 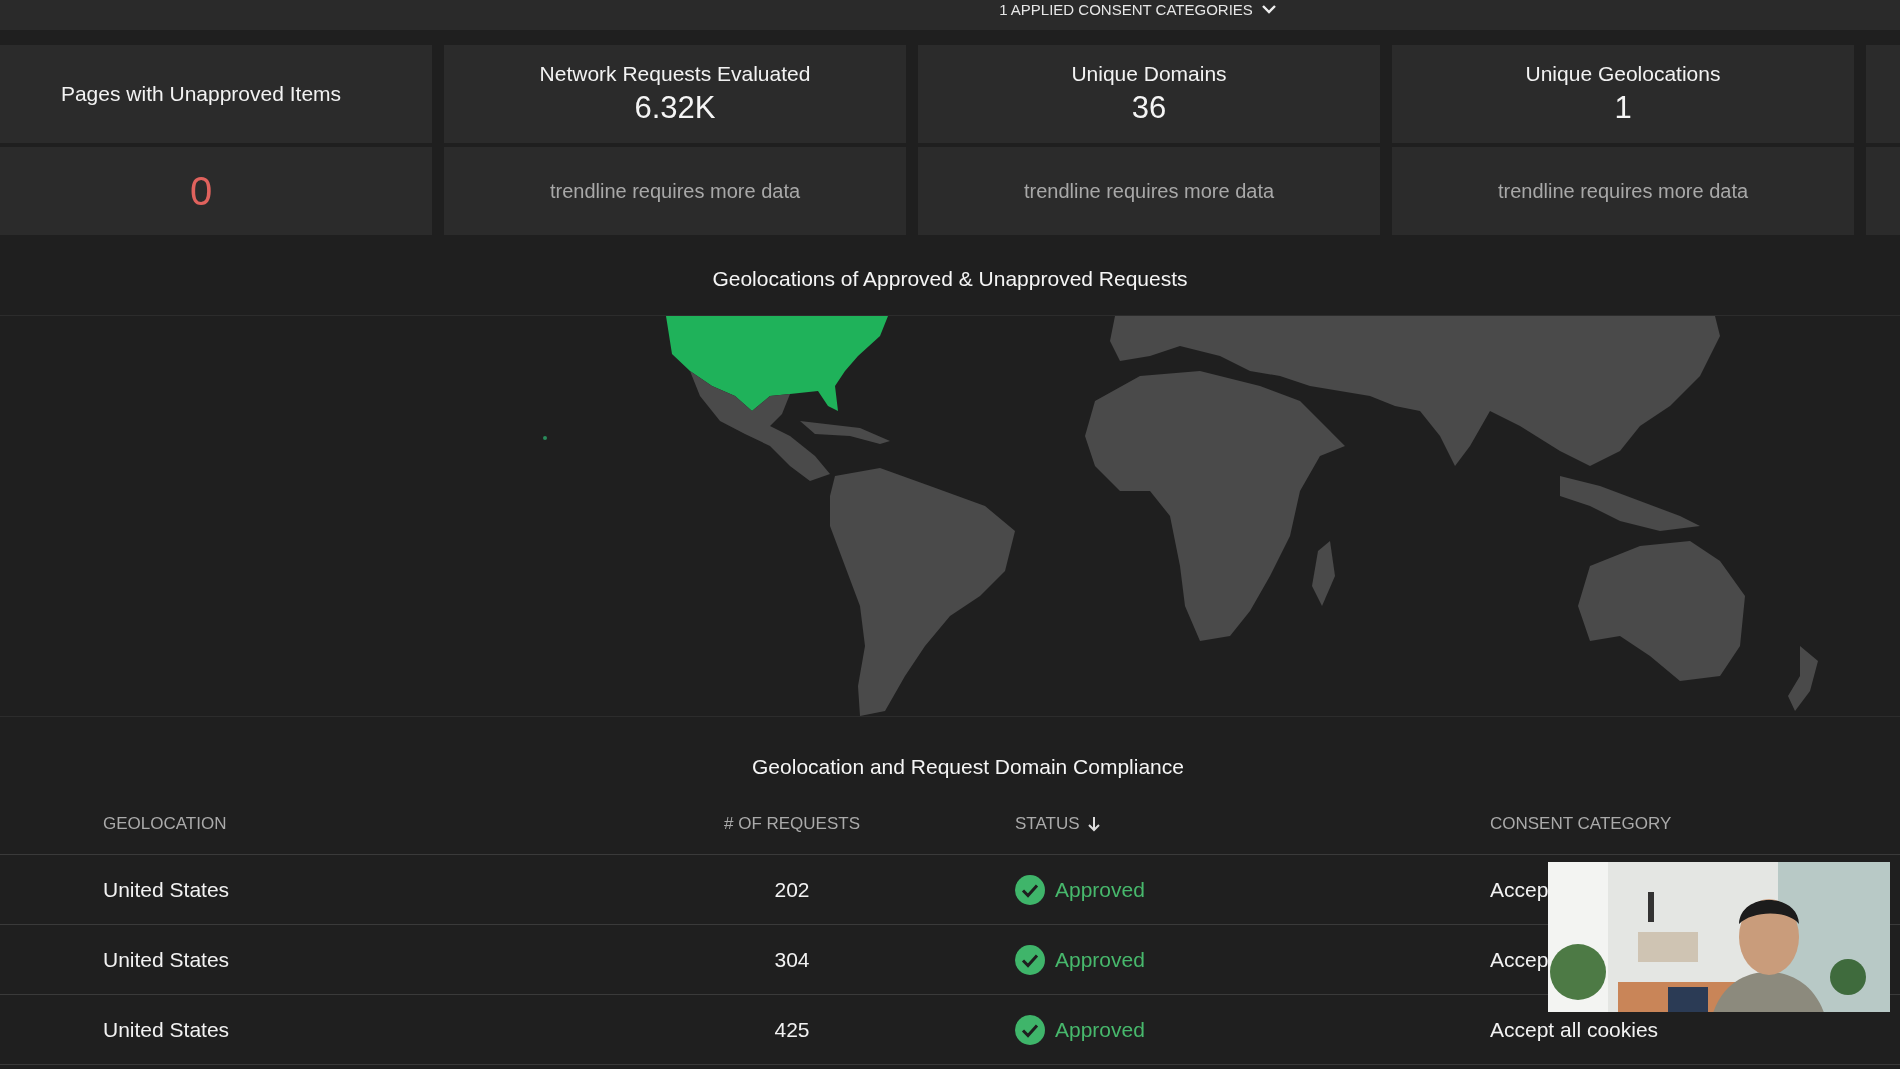 I want to click on card-value: 0, so click(x=201, y=191).